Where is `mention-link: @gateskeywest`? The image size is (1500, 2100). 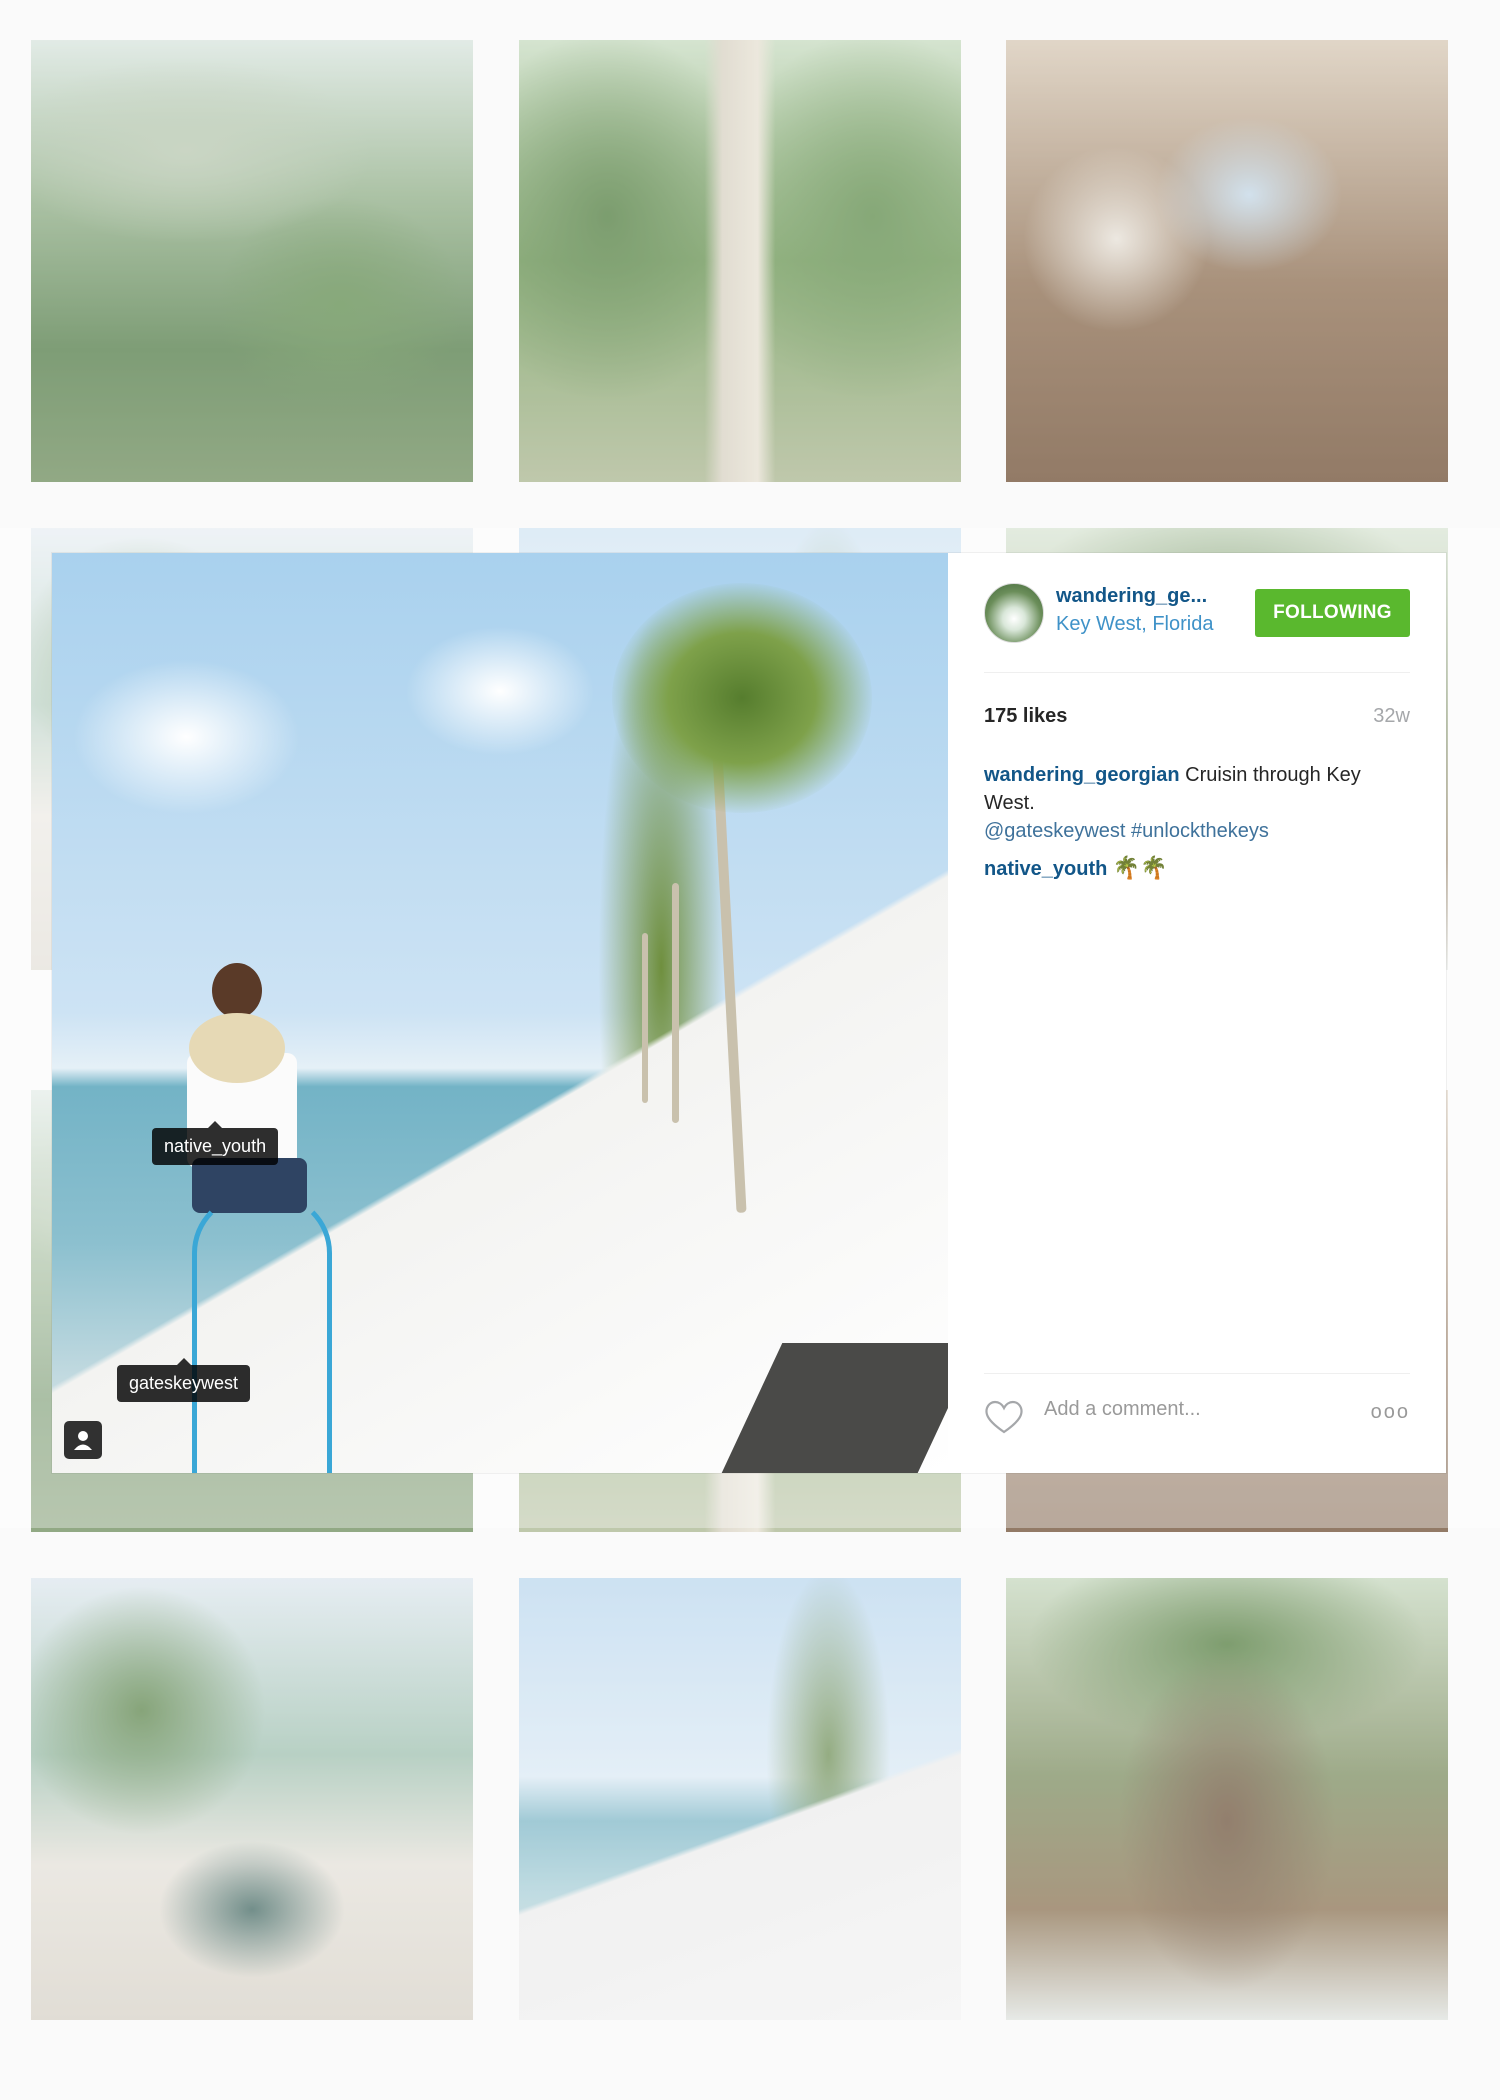
mention-link: @gateskeywest is located at coordinates (1054, 831).